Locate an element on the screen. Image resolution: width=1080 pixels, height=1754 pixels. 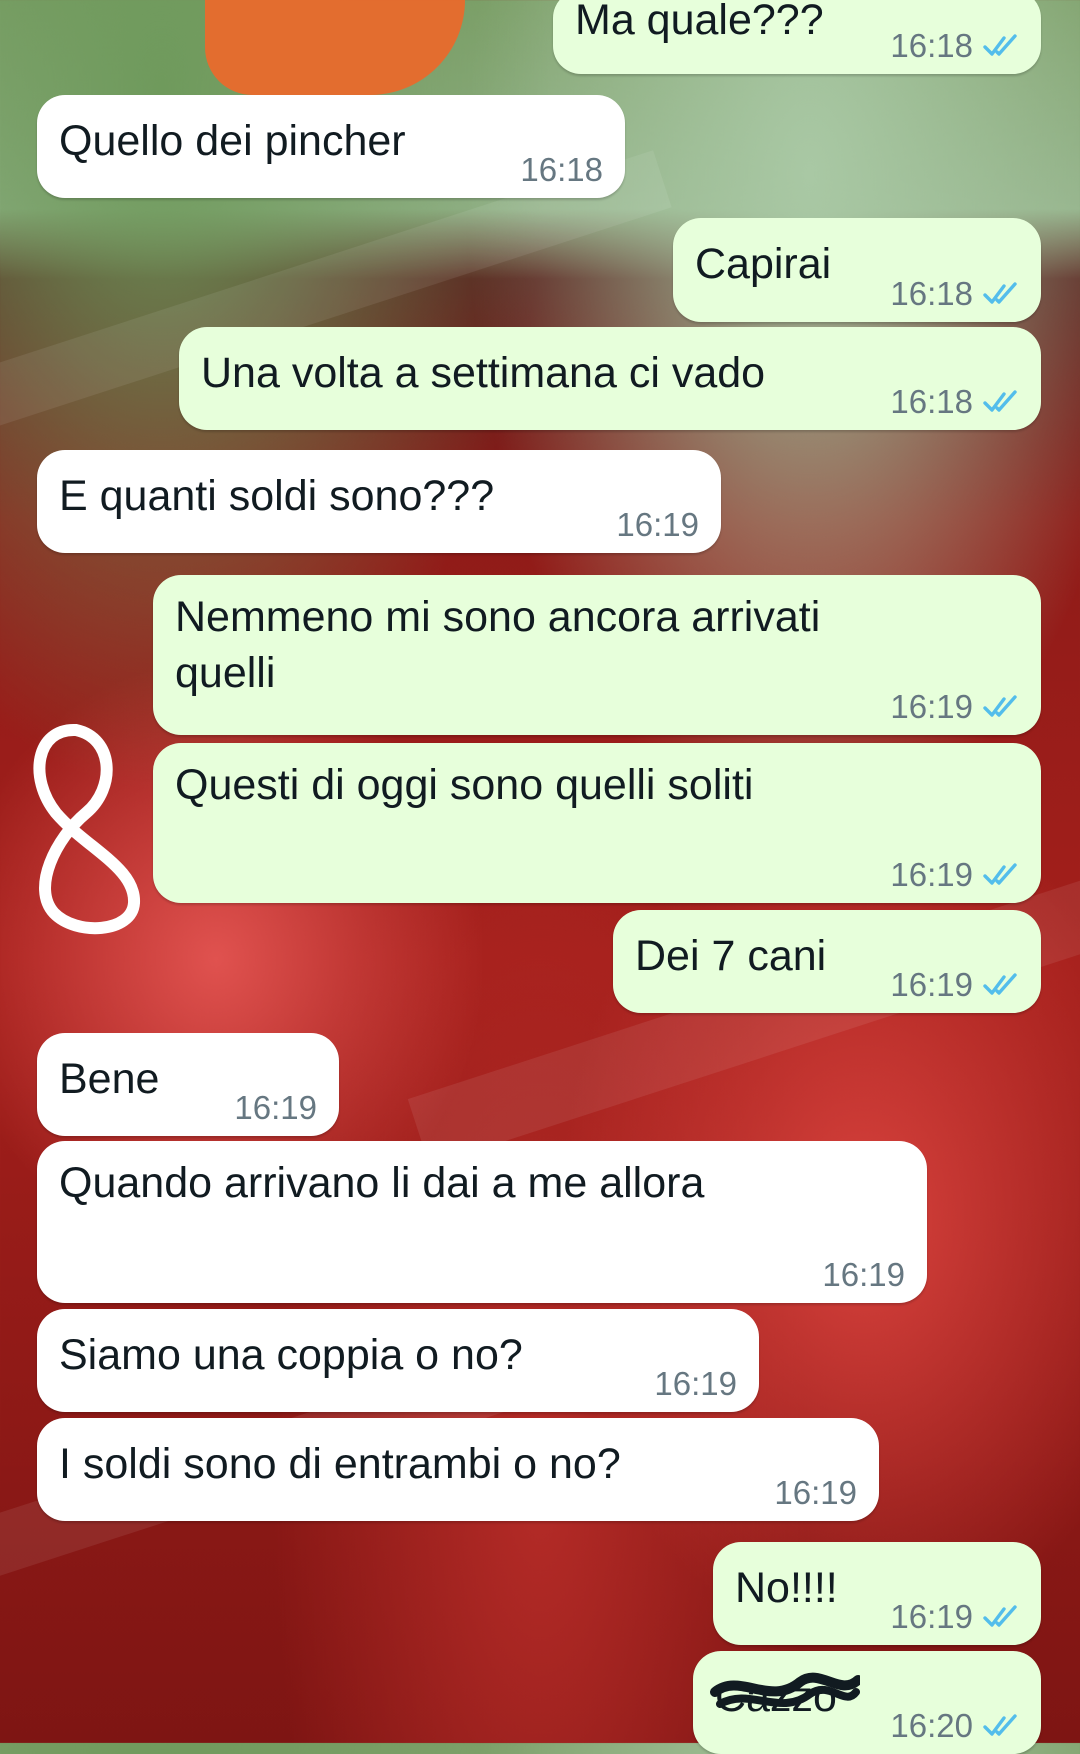
outgoing-message-bubble: No!!!! 16:19 is located at coordinates (877, 1593).